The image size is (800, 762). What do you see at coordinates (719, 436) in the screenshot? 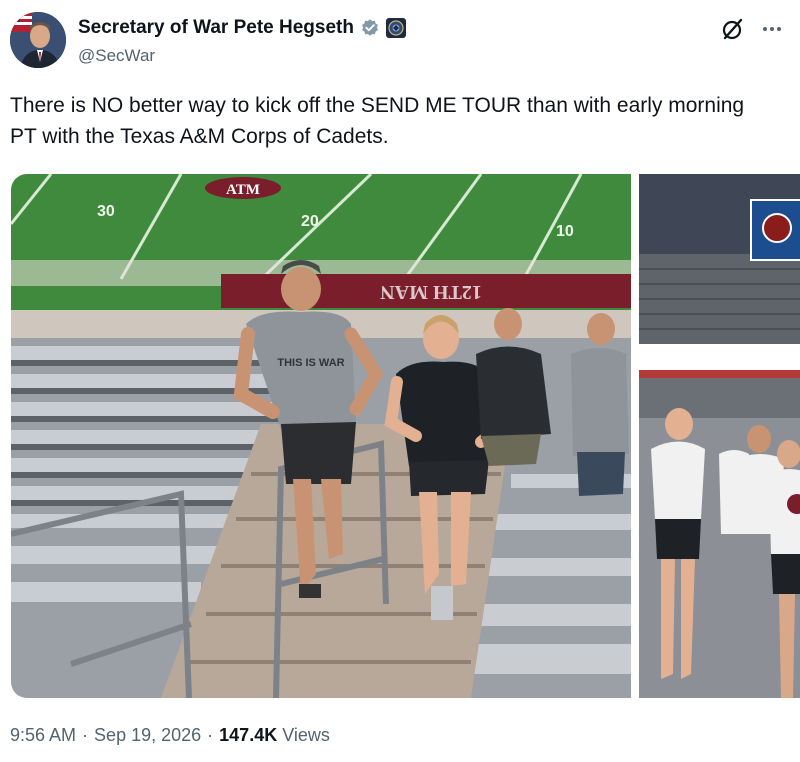
I see `tweet-photo-cadets` at bounding box center [719, 436].